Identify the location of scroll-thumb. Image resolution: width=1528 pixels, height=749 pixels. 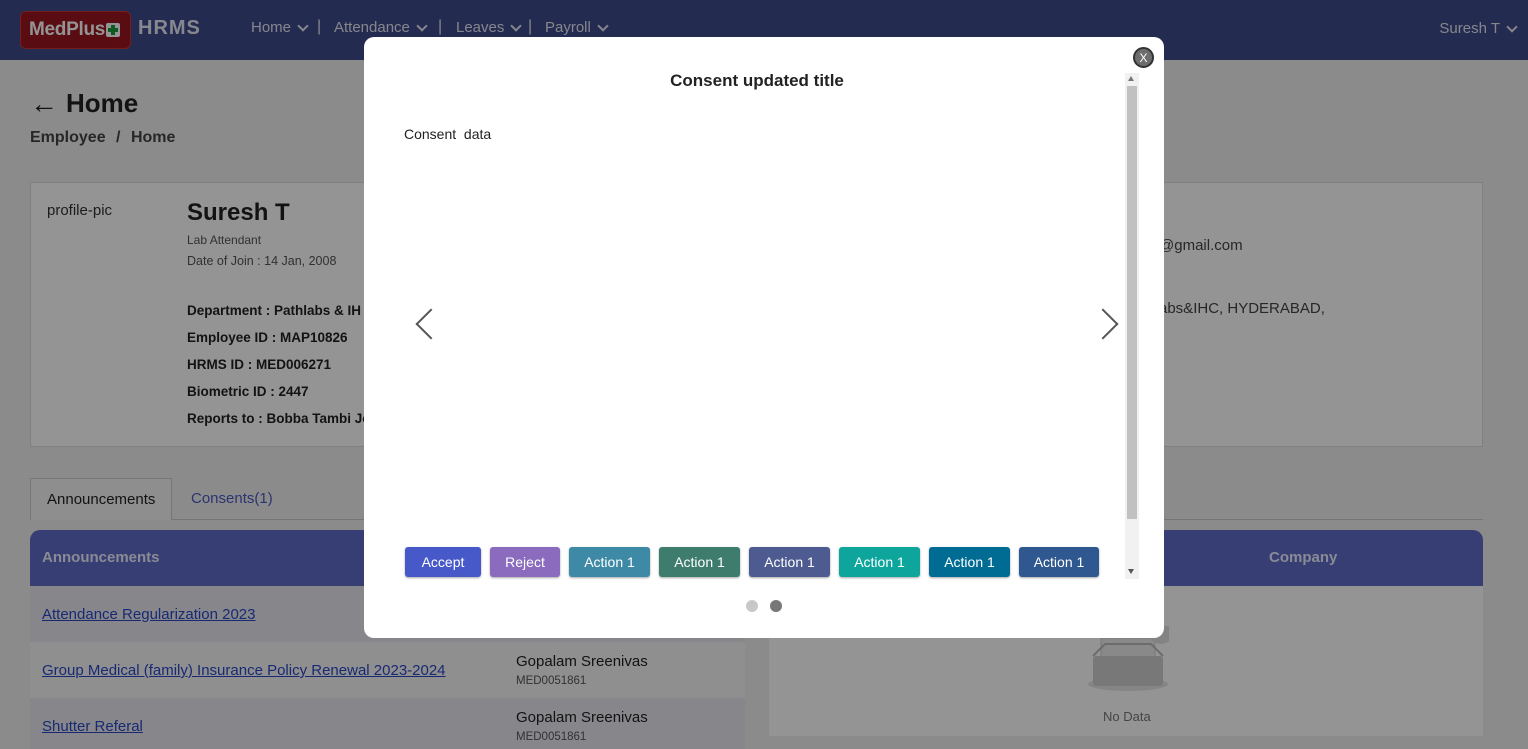
(1132, 302).